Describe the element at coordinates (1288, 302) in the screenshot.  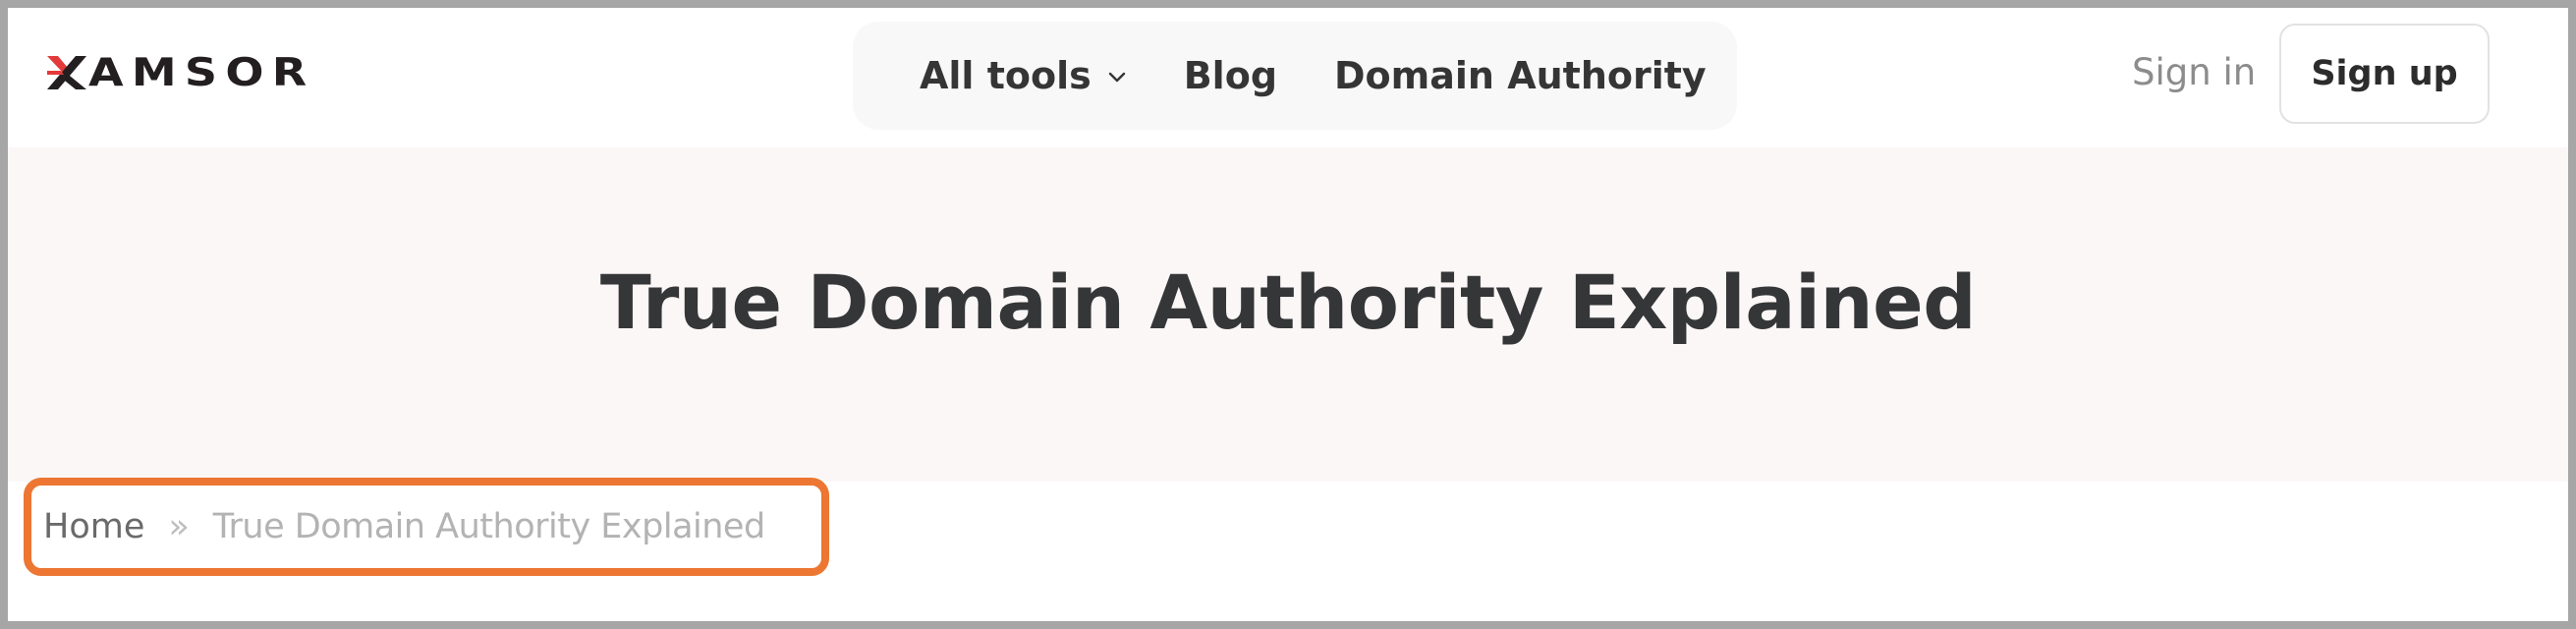
I see `page-title: True Domain Authority Explained` at that location.